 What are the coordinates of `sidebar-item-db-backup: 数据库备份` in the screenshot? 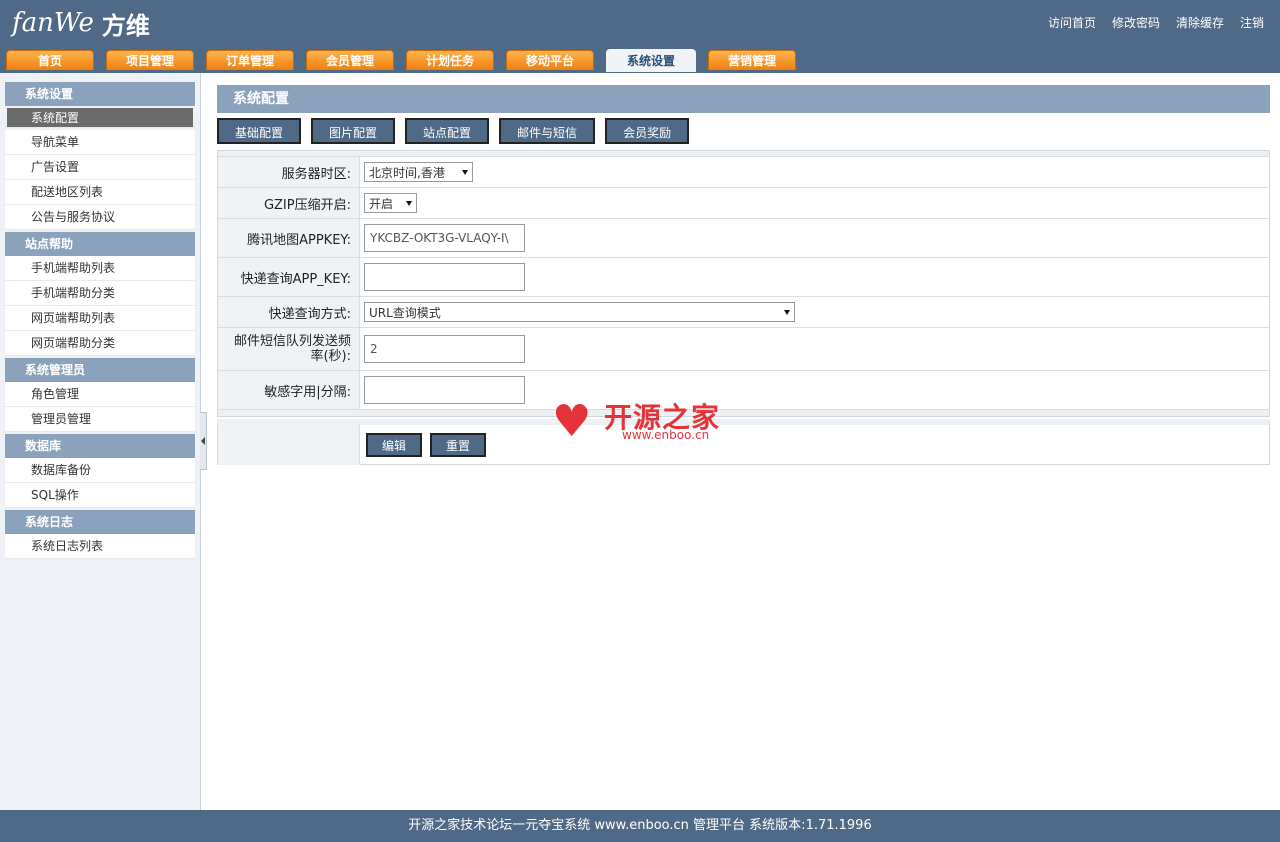 It's located at (100, 470).